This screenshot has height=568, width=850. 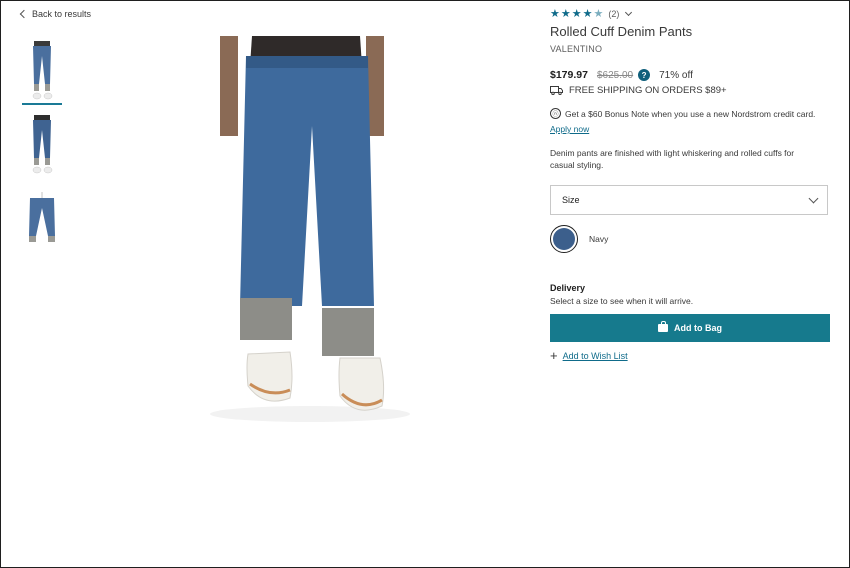 What do you see at coordinates (555, 113) in the screenshot?
I see `card-icon: ⓝ` at bounding box center [555, 113].